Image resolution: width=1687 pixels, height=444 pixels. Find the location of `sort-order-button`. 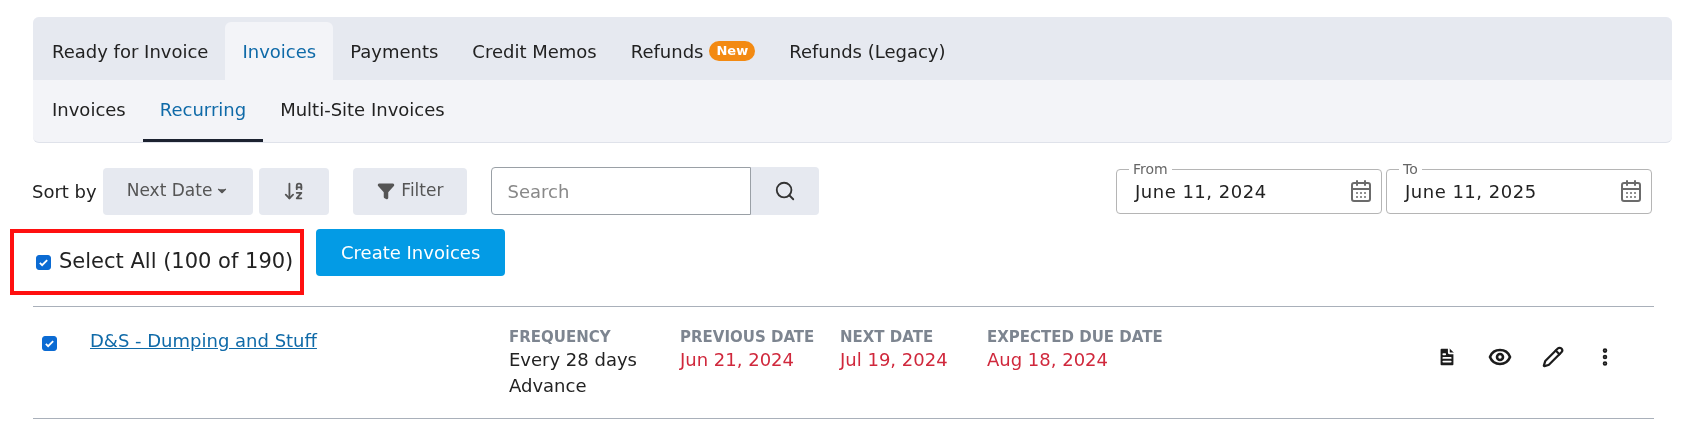

sort-order-button is located at coordinates (294, 191).